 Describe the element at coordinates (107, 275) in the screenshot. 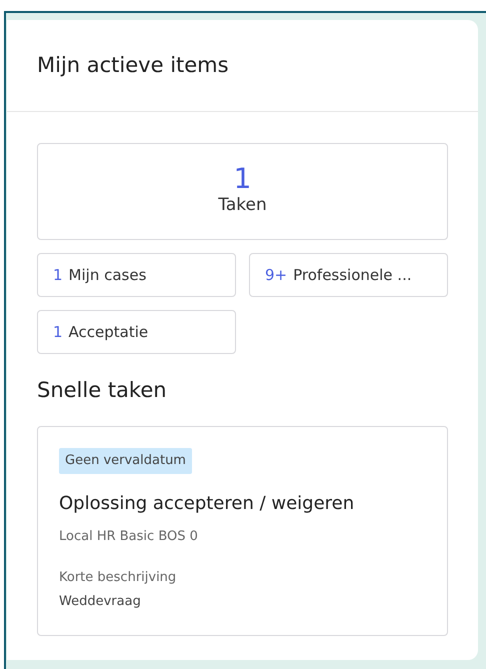

I see `tile-label: Mijn cases` at that location.